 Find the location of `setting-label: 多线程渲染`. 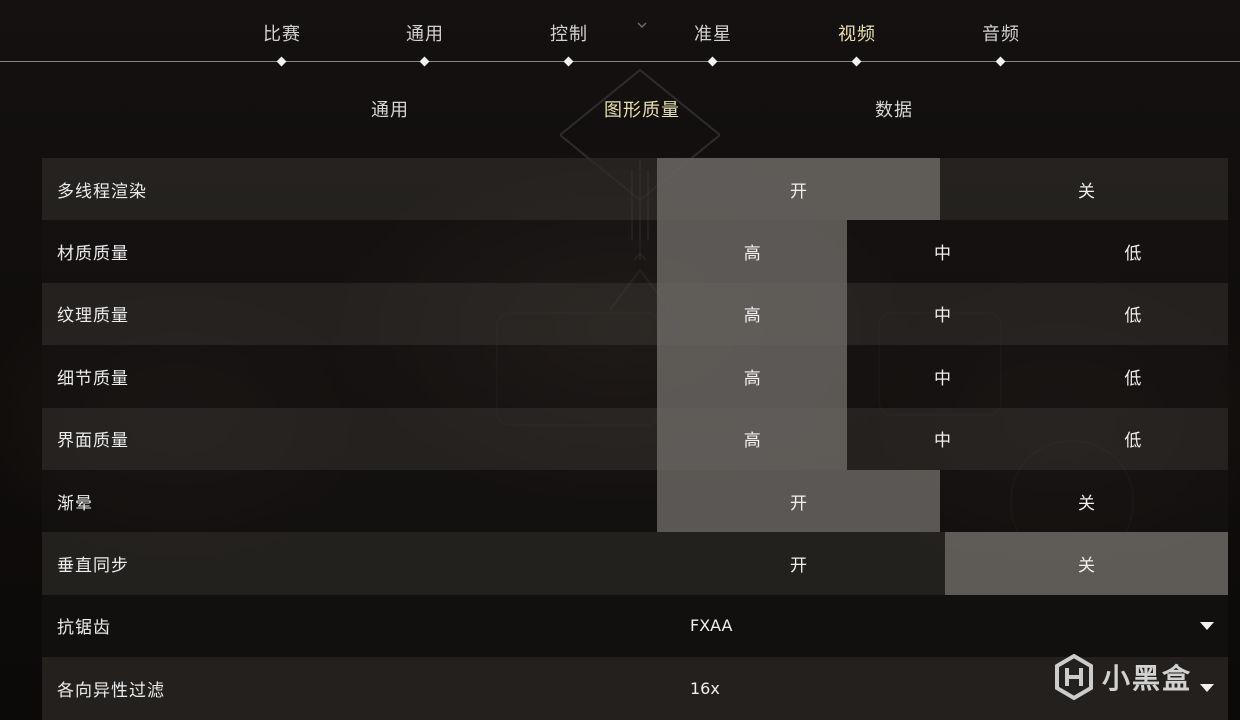

setting-label: 多线程渲染 is located at coordinates (102, 191).